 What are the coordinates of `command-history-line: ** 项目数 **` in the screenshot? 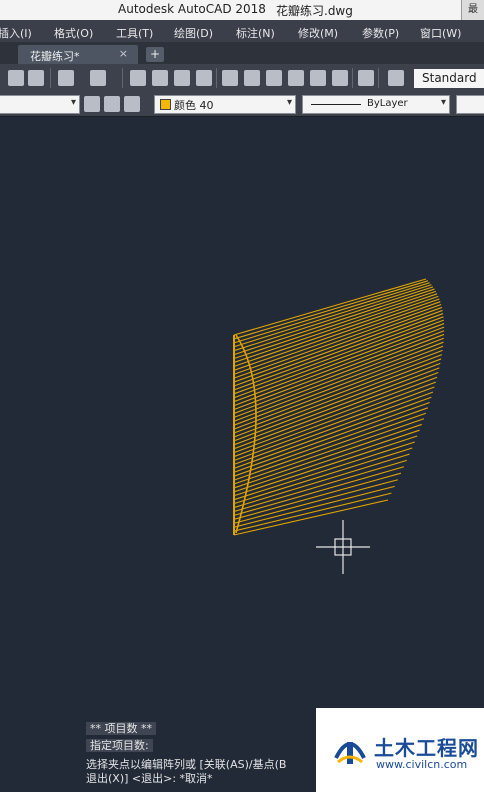 It's located at (121, 728).